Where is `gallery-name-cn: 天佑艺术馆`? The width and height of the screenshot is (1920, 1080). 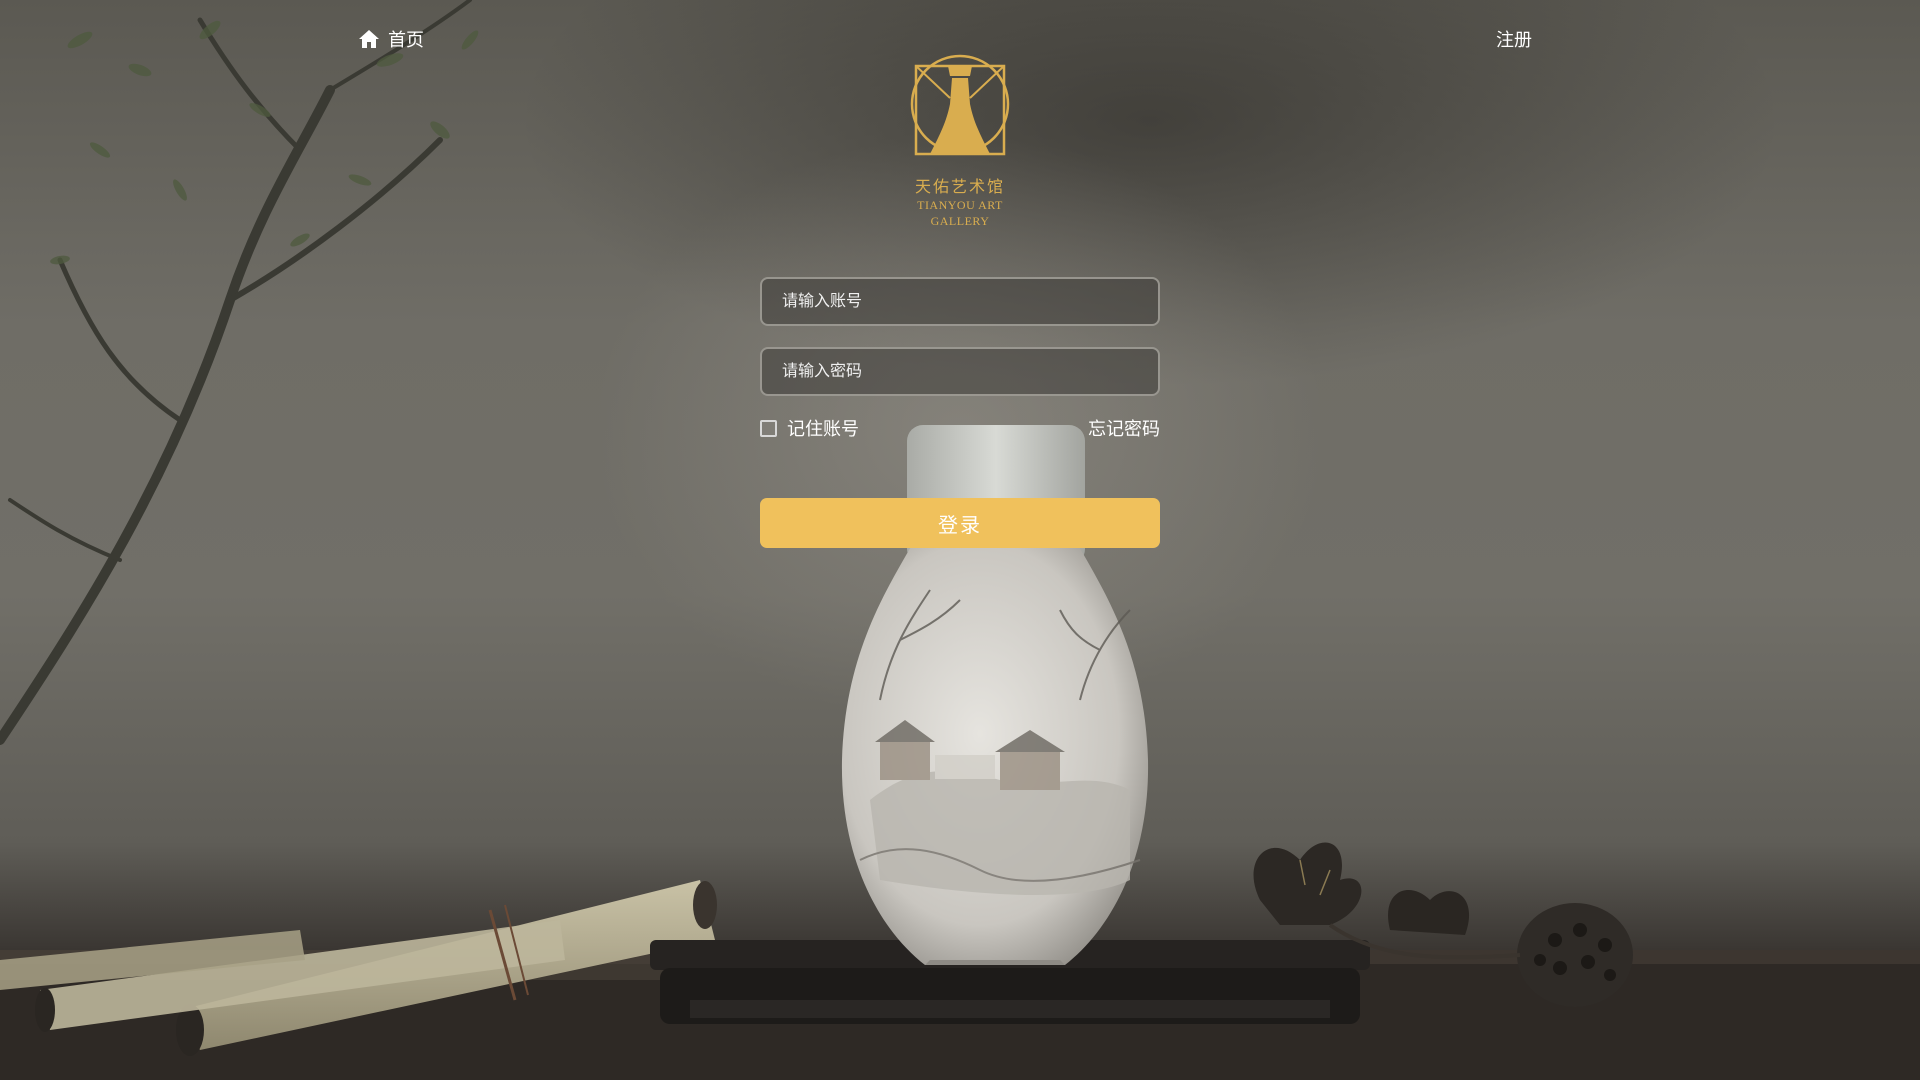
gallery-name-cn: 天佑艺术馆 is located at coordinates (959, 186).